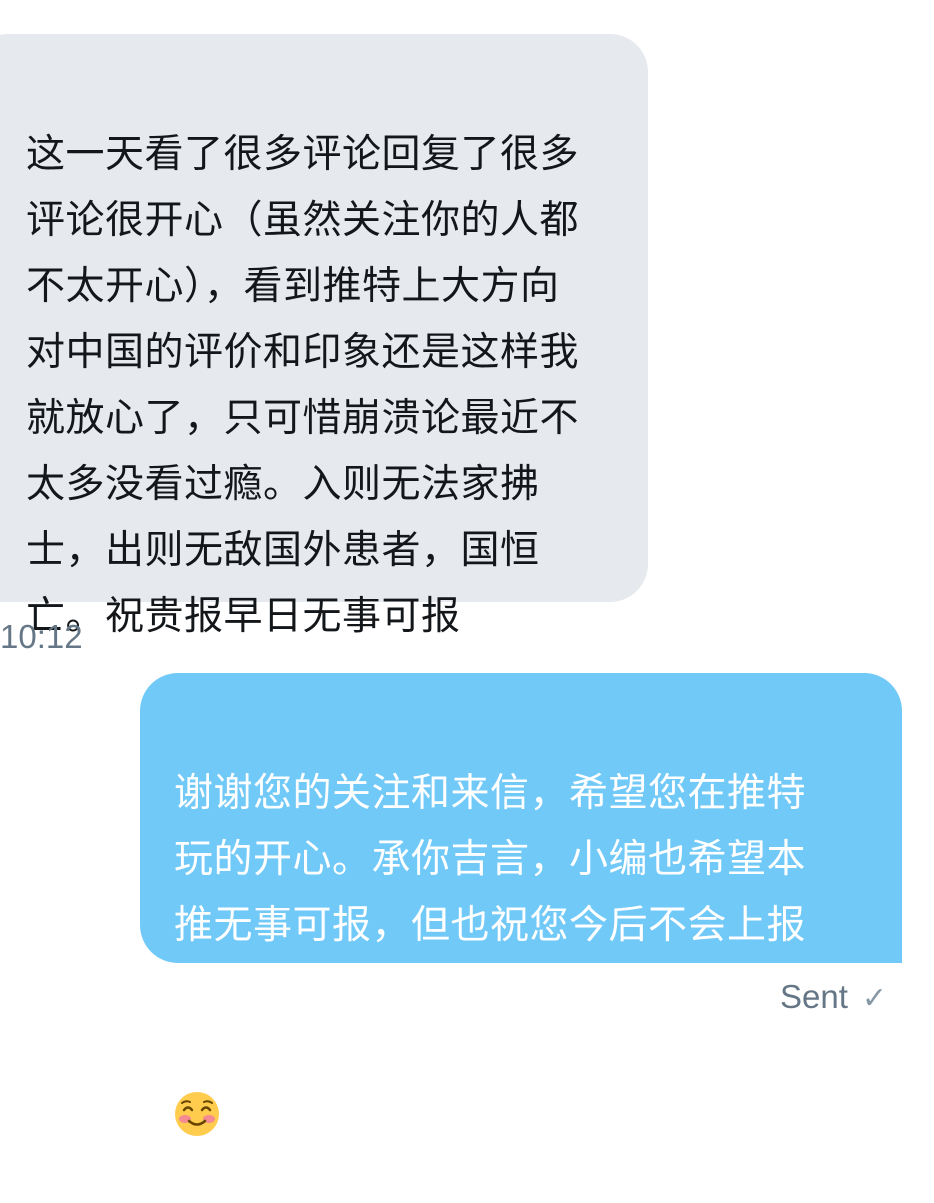 The image size is (934, 1203). I want to click on check-icon: ✓, so click(874, 998).